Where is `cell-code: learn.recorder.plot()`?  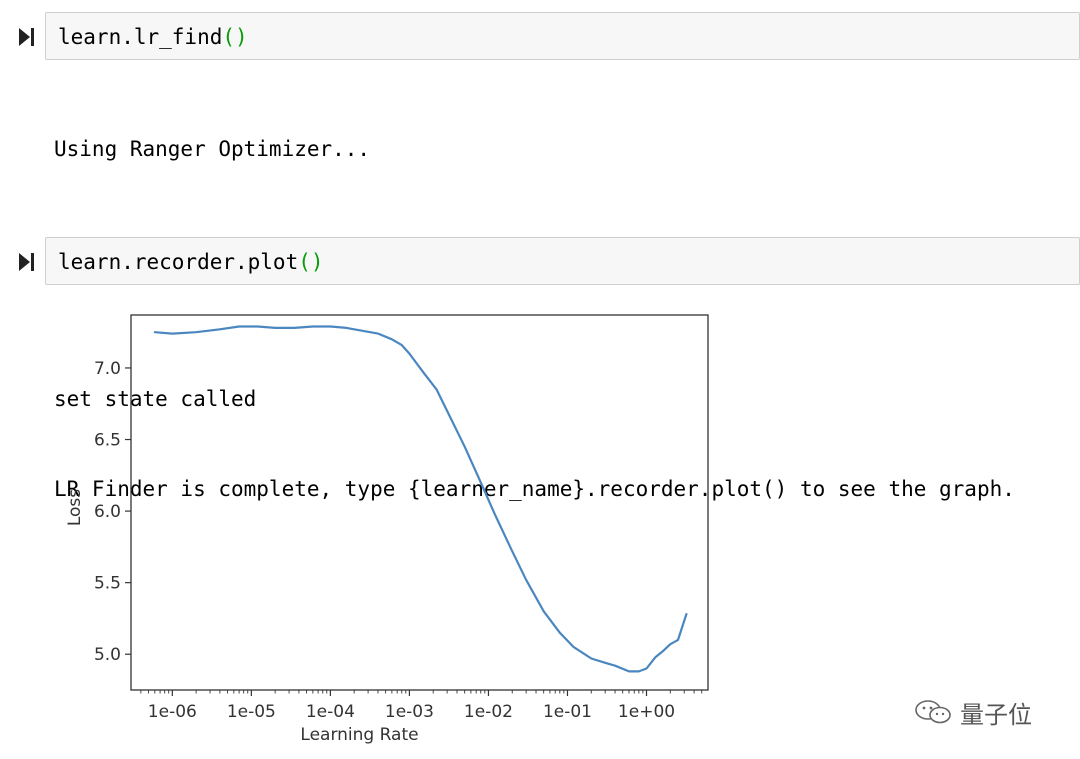
cell-code: learn.recorder.plot() is located at coordinates (191, 262).